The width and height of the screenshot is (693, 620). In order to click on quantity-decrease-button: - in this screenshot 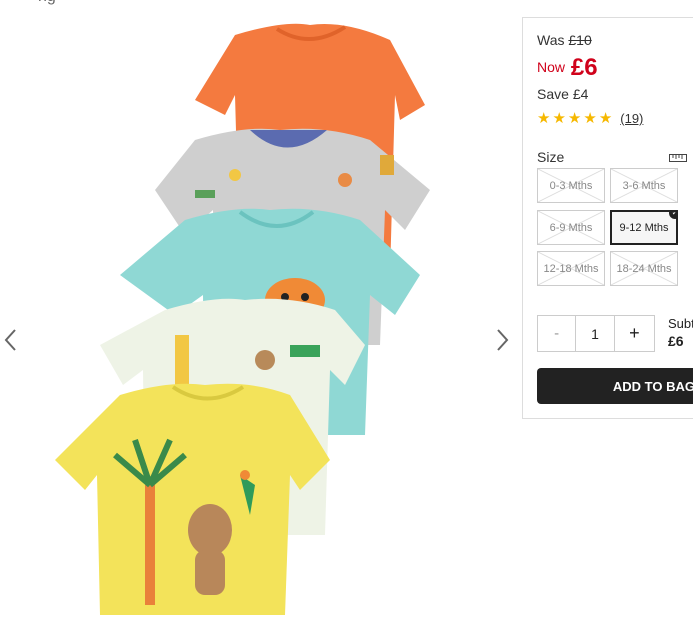, I will do `click(557, 333)`.